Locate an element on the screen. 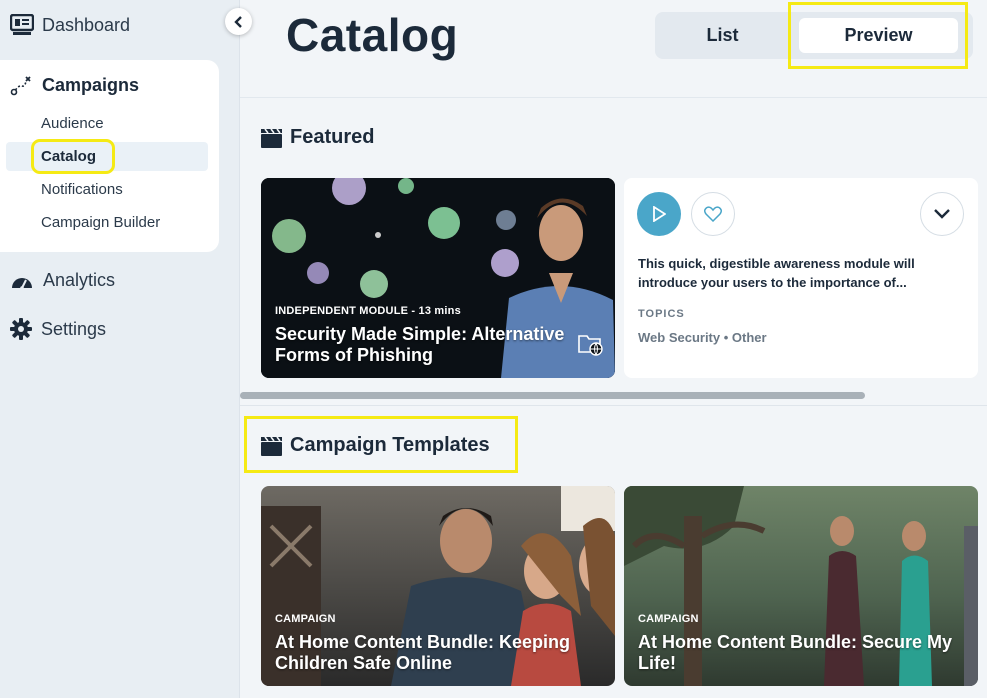  featured-section-title: Featured is located at coordinates (317, 137).